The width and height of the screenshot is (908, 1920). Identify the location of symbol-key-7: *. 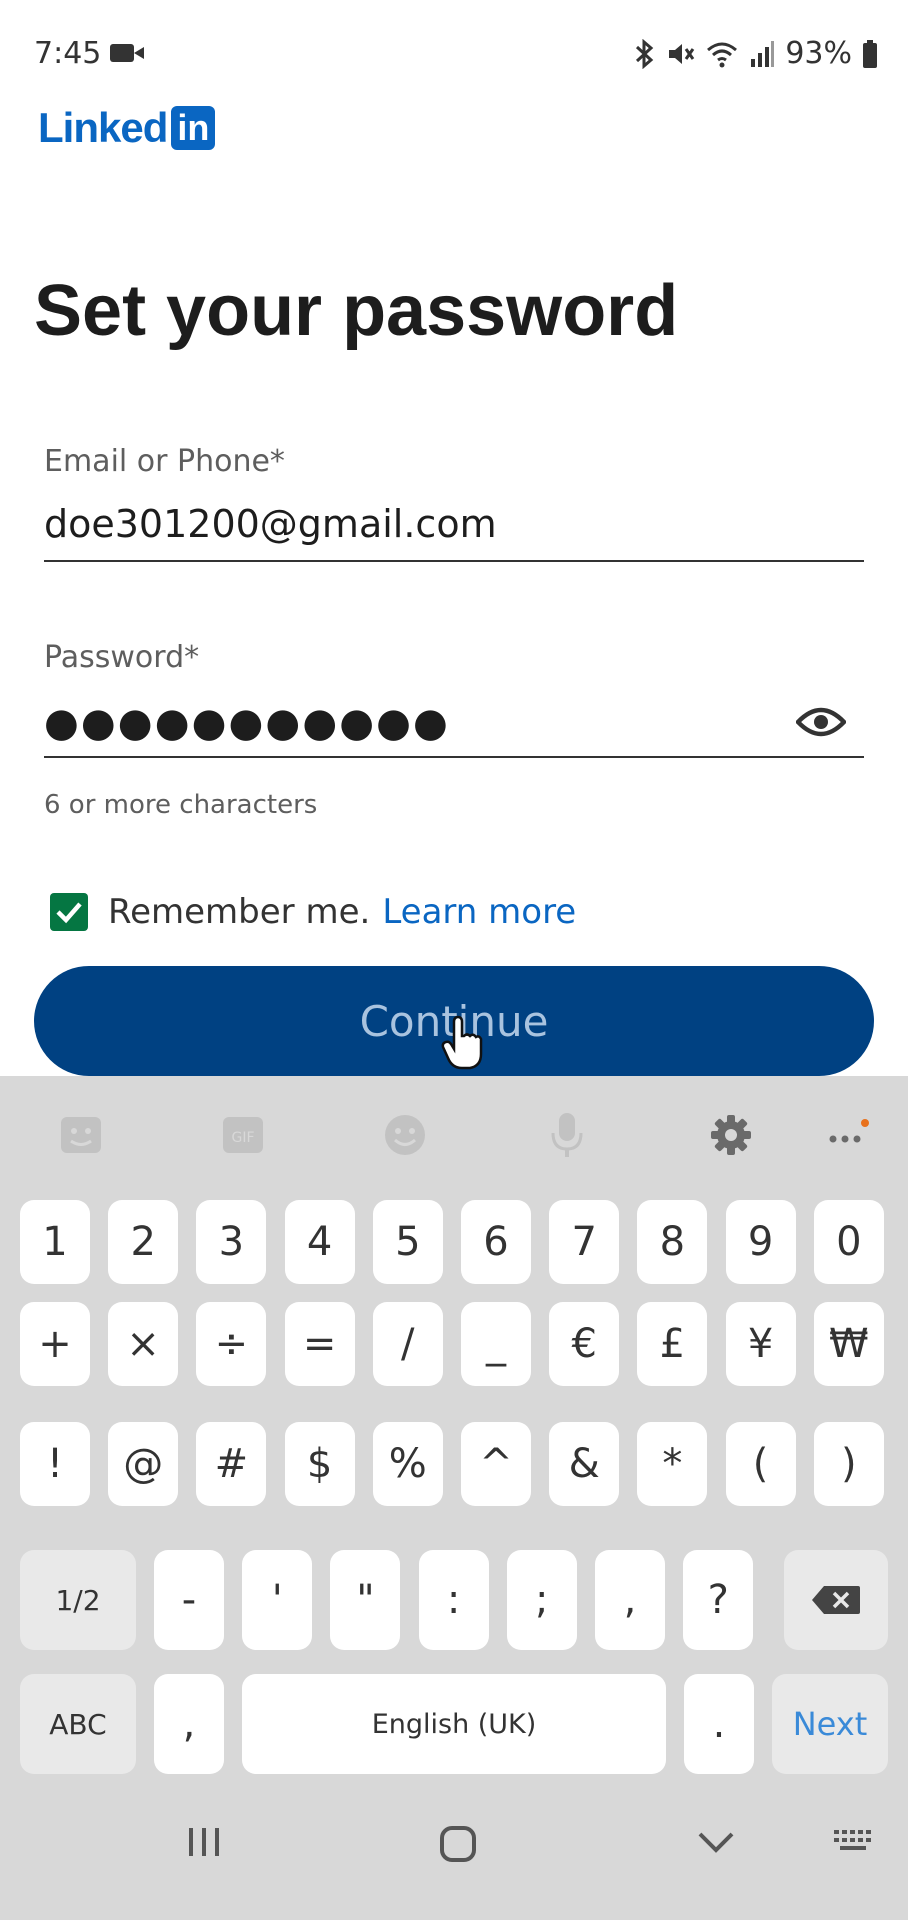
(672, 1464).